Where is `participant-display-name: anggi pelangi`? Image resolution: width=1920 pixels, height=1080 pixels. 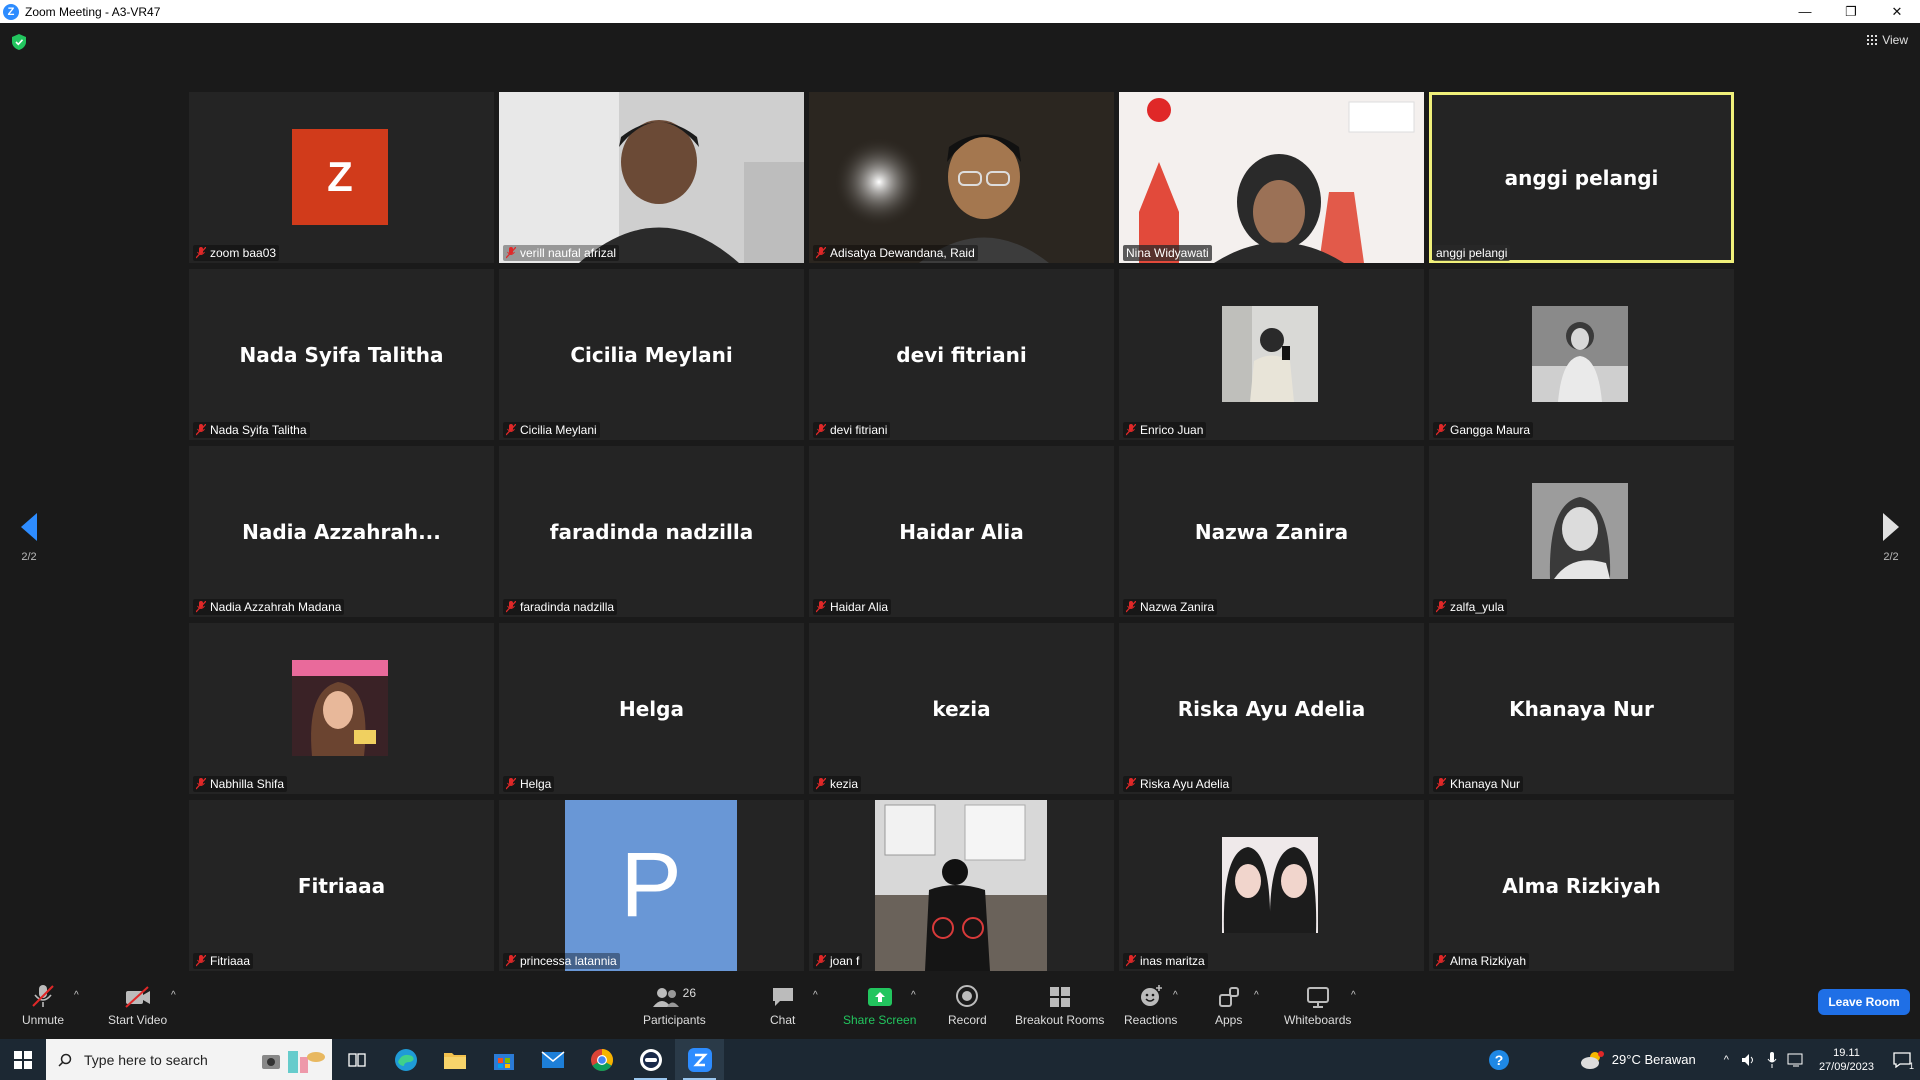
participant-display-name: anggi pelangi is located at coordinates (1581, 177).